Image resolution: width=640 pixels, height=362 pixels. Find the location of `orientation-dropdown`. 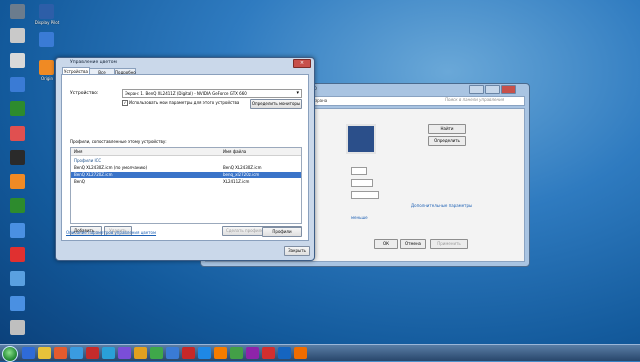

orientation-dropdown is located at coordinates (365, 195).